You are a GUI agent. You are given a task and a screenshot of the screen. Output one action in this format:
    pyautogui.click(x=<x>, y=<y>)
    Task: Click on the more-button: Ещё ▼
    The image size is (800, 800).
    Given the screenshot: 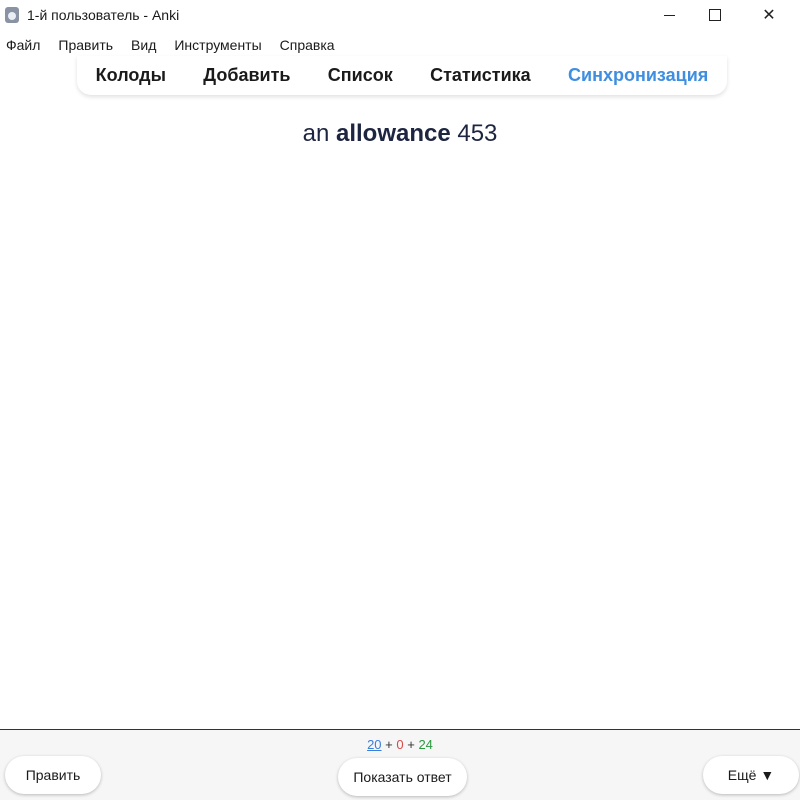 What is the action you would take?
    pyautogui.click(x=751, y=775)
    